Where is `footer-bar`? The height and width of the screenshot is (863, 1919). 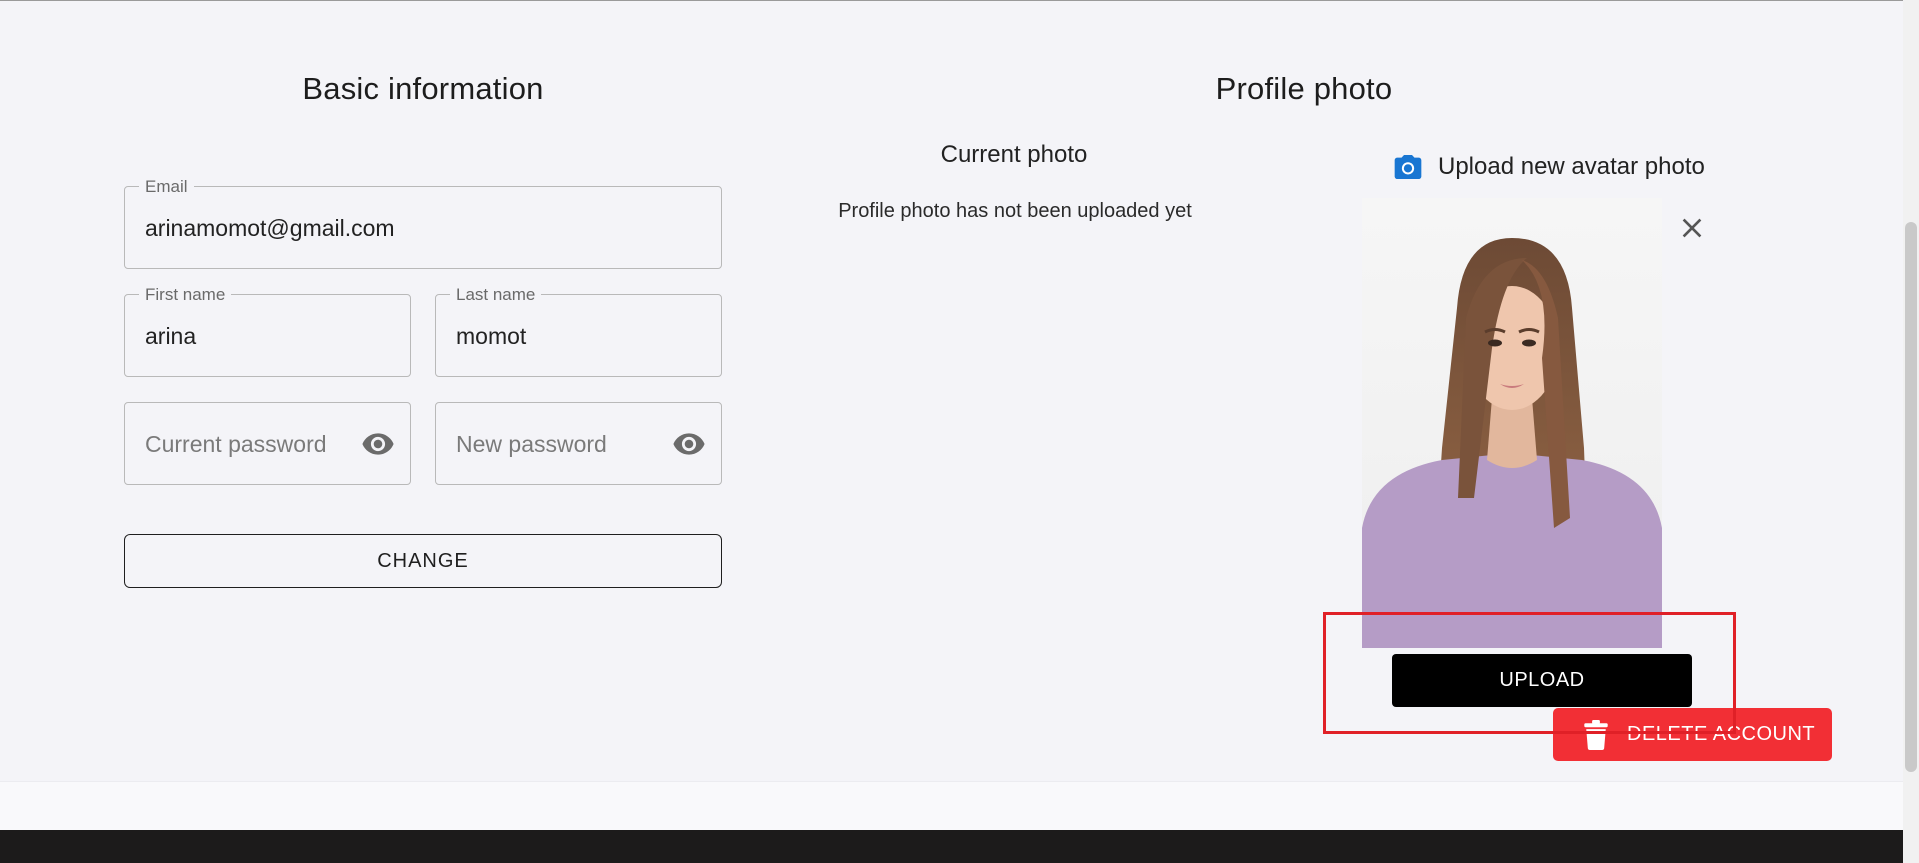 footer-bar is located at coordinates (951, 846).